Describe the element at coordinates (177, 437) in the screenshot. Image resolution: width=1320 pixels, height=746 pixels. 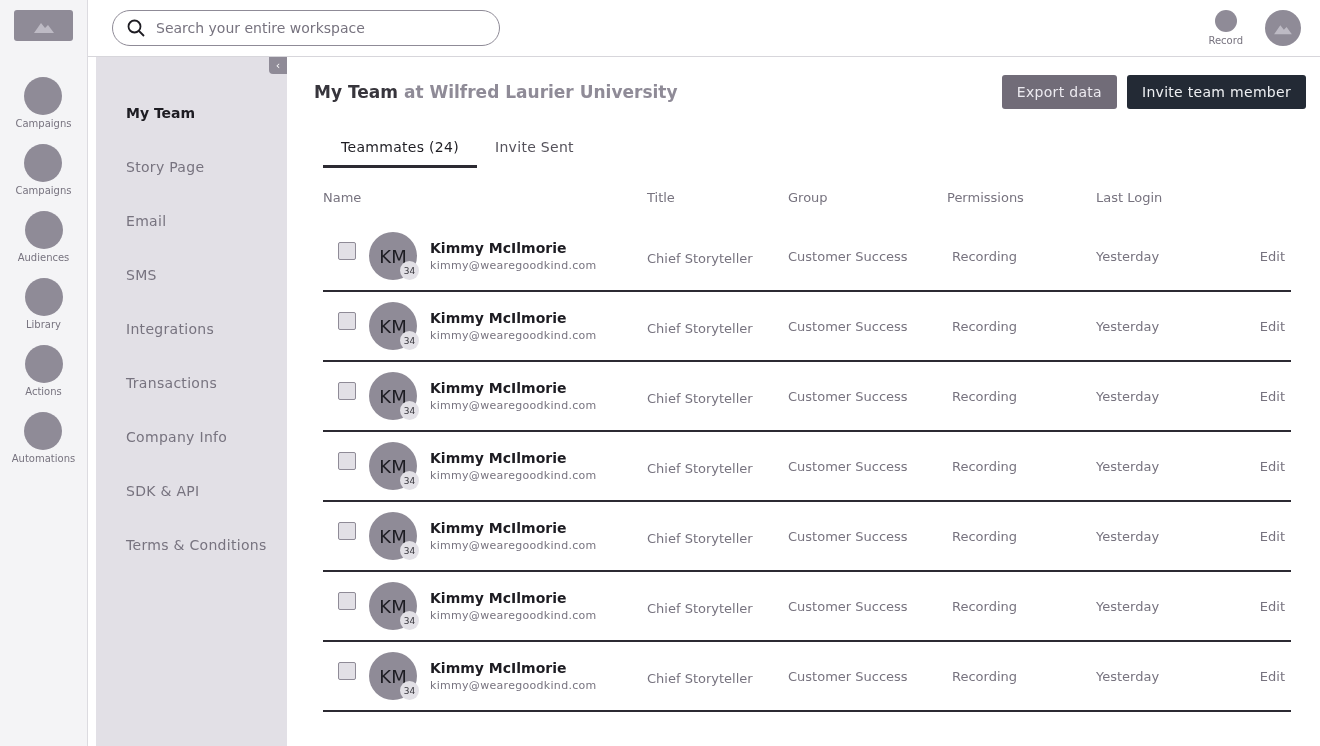
I see `sidebar-item: Company Info` at that location.